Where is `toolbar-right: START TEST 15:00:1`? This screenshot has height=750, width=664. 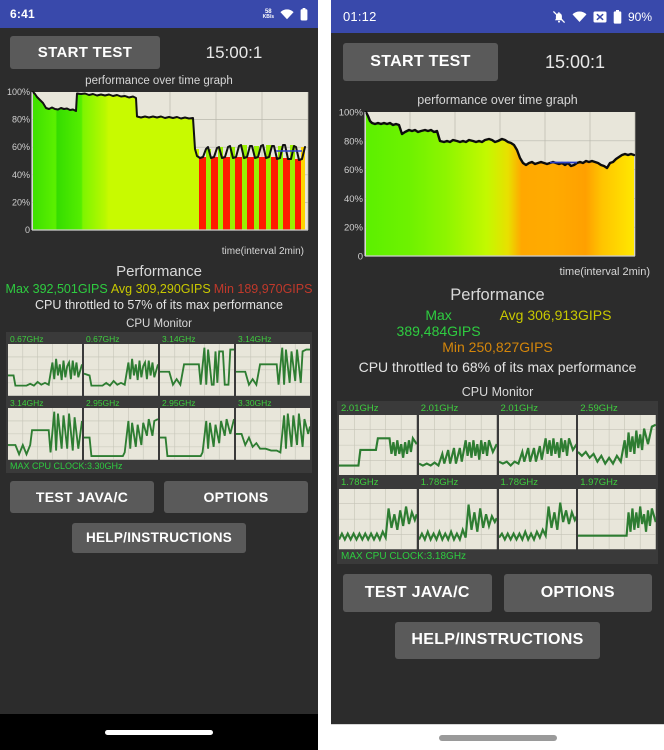
toolbar-right: START TEST 15:00:1 is located at coordinates (497, 60).